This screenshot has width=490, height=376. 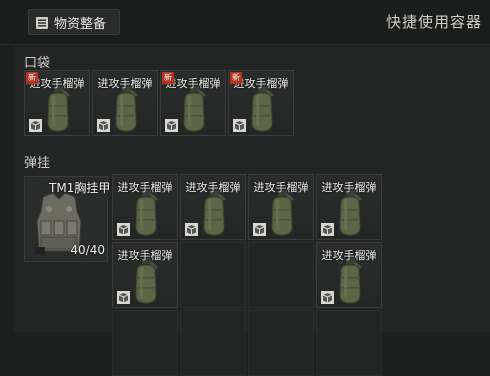 I want to click on quick-container-title: 快捷使用容器, so click(x=433, y=22).